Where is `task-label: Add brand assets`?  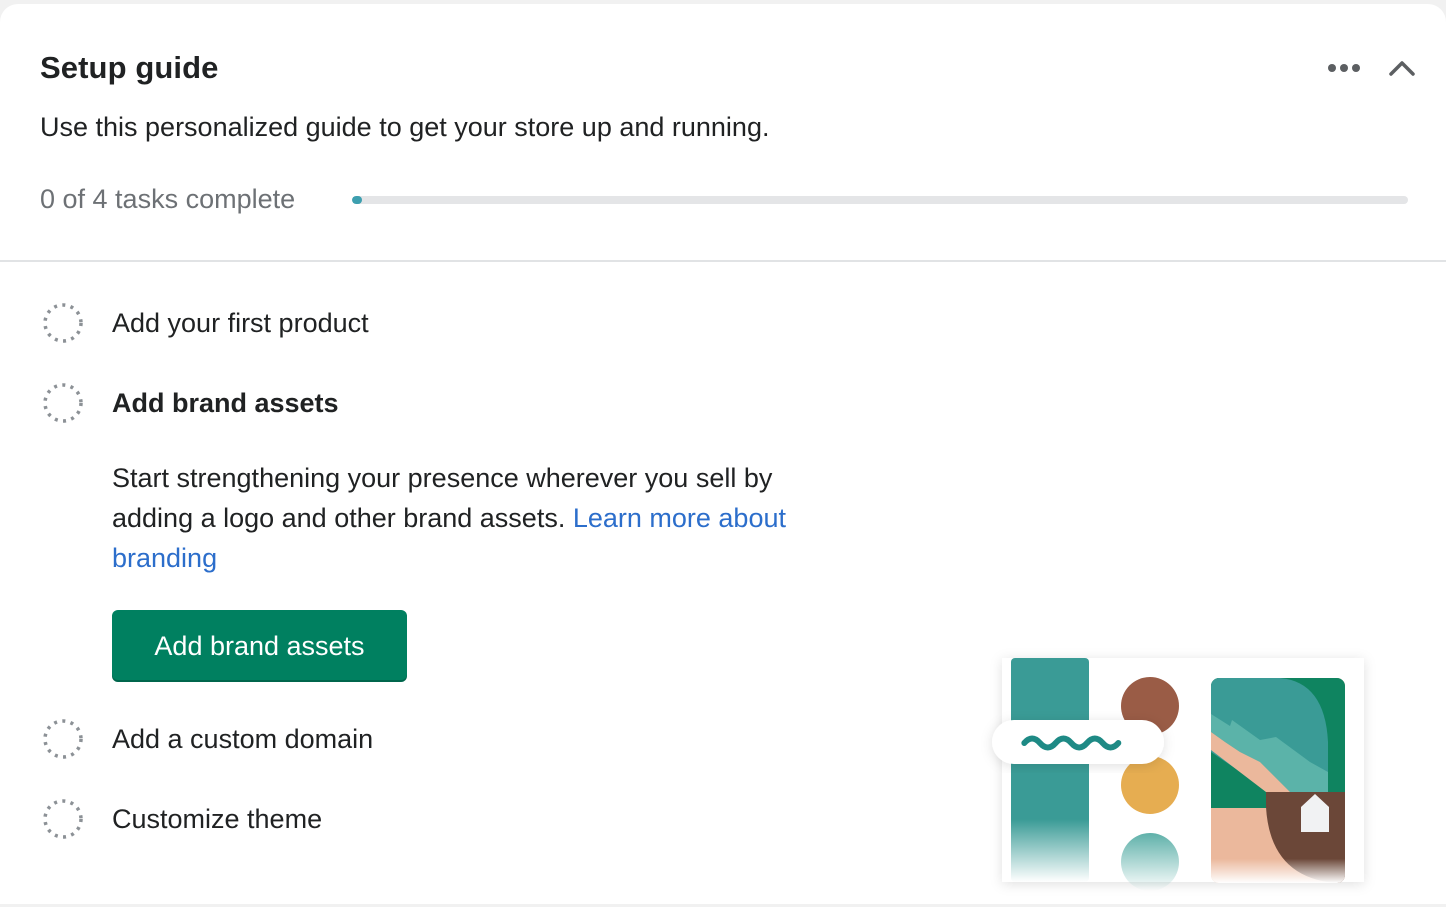 task-label: Add brand assets is located at coordinates (225, 402).